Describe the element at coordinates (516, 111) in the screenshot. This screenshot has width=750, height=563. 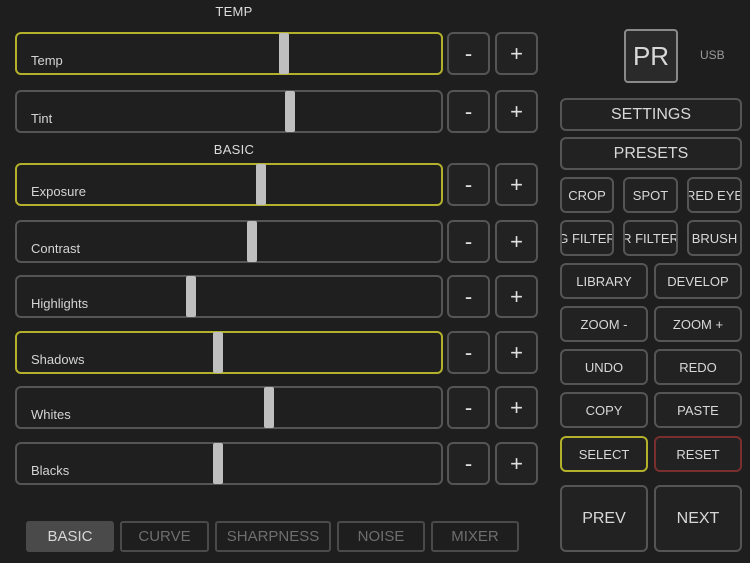
I see `tint-plus-button: +` at that location.